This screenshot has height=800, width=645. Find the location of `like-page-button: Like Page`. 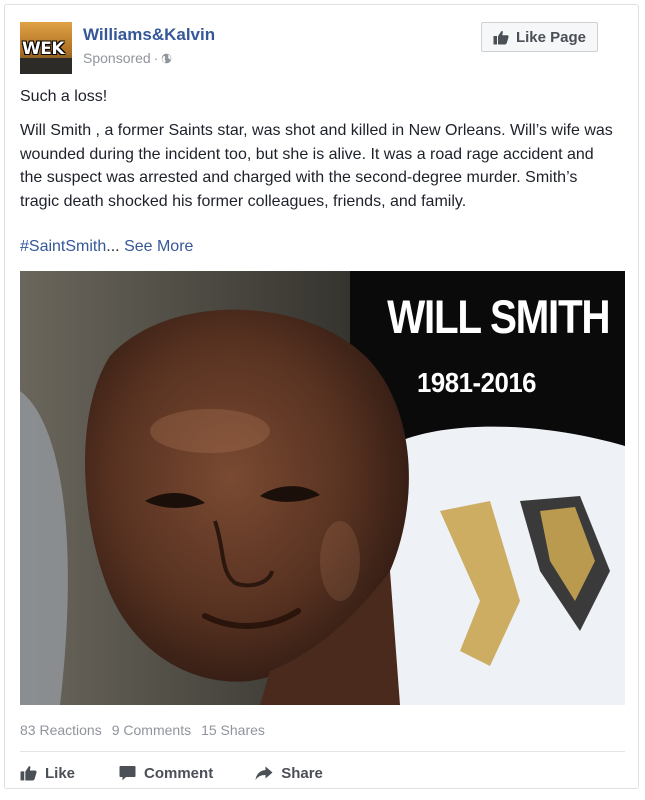

like-page-button: Like Page is located at coordinates (539, 37).